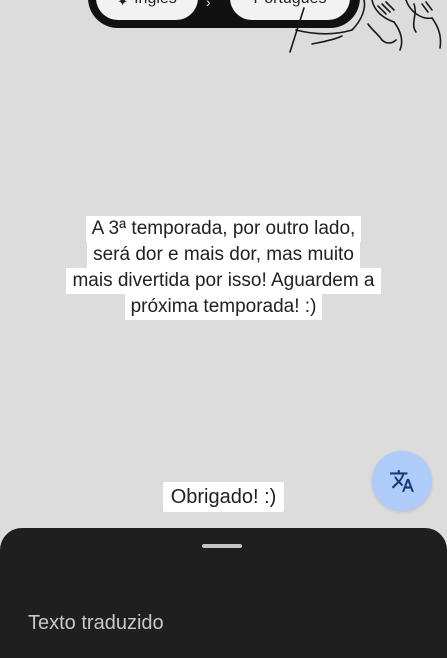 Image resolution: width=447 pixels, height=658 pixels. What do you see at coordinates (223, 497) in the screenshot?
I see `translated-line: Obrigado! :)` at bounding box center [223, 497].